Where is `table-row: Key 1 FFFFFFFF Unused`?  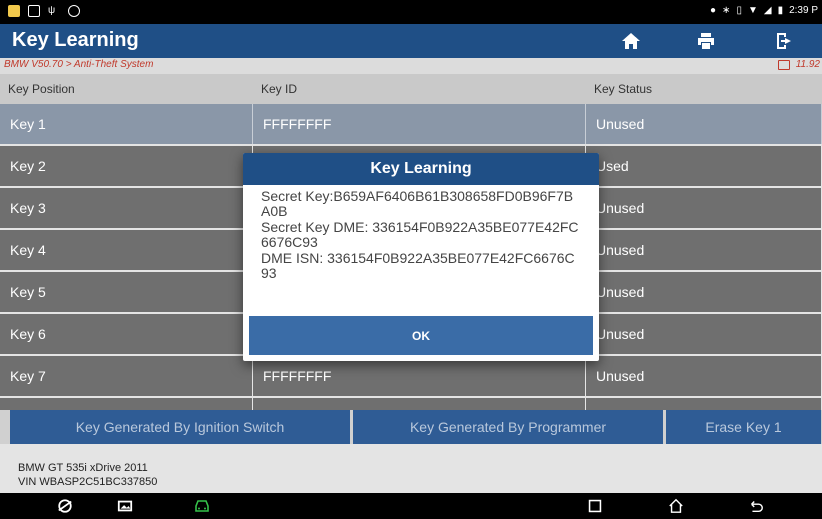
table-row: Key 1 FFFFFFFF Unused is located at coordinates (411, 124).